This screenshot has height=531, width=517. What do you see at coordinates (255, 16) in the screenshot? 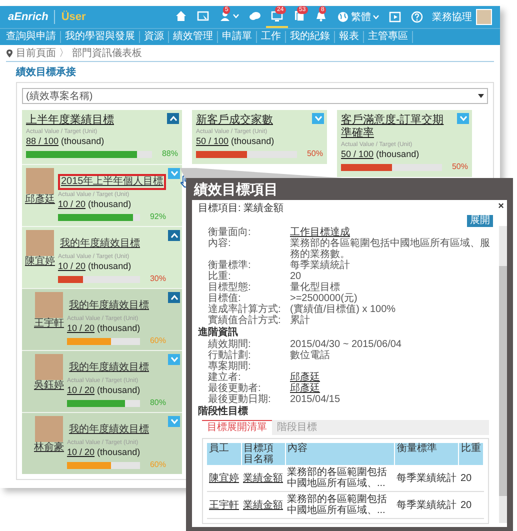
I see `chat-icon` at bounding box center [255, 16].